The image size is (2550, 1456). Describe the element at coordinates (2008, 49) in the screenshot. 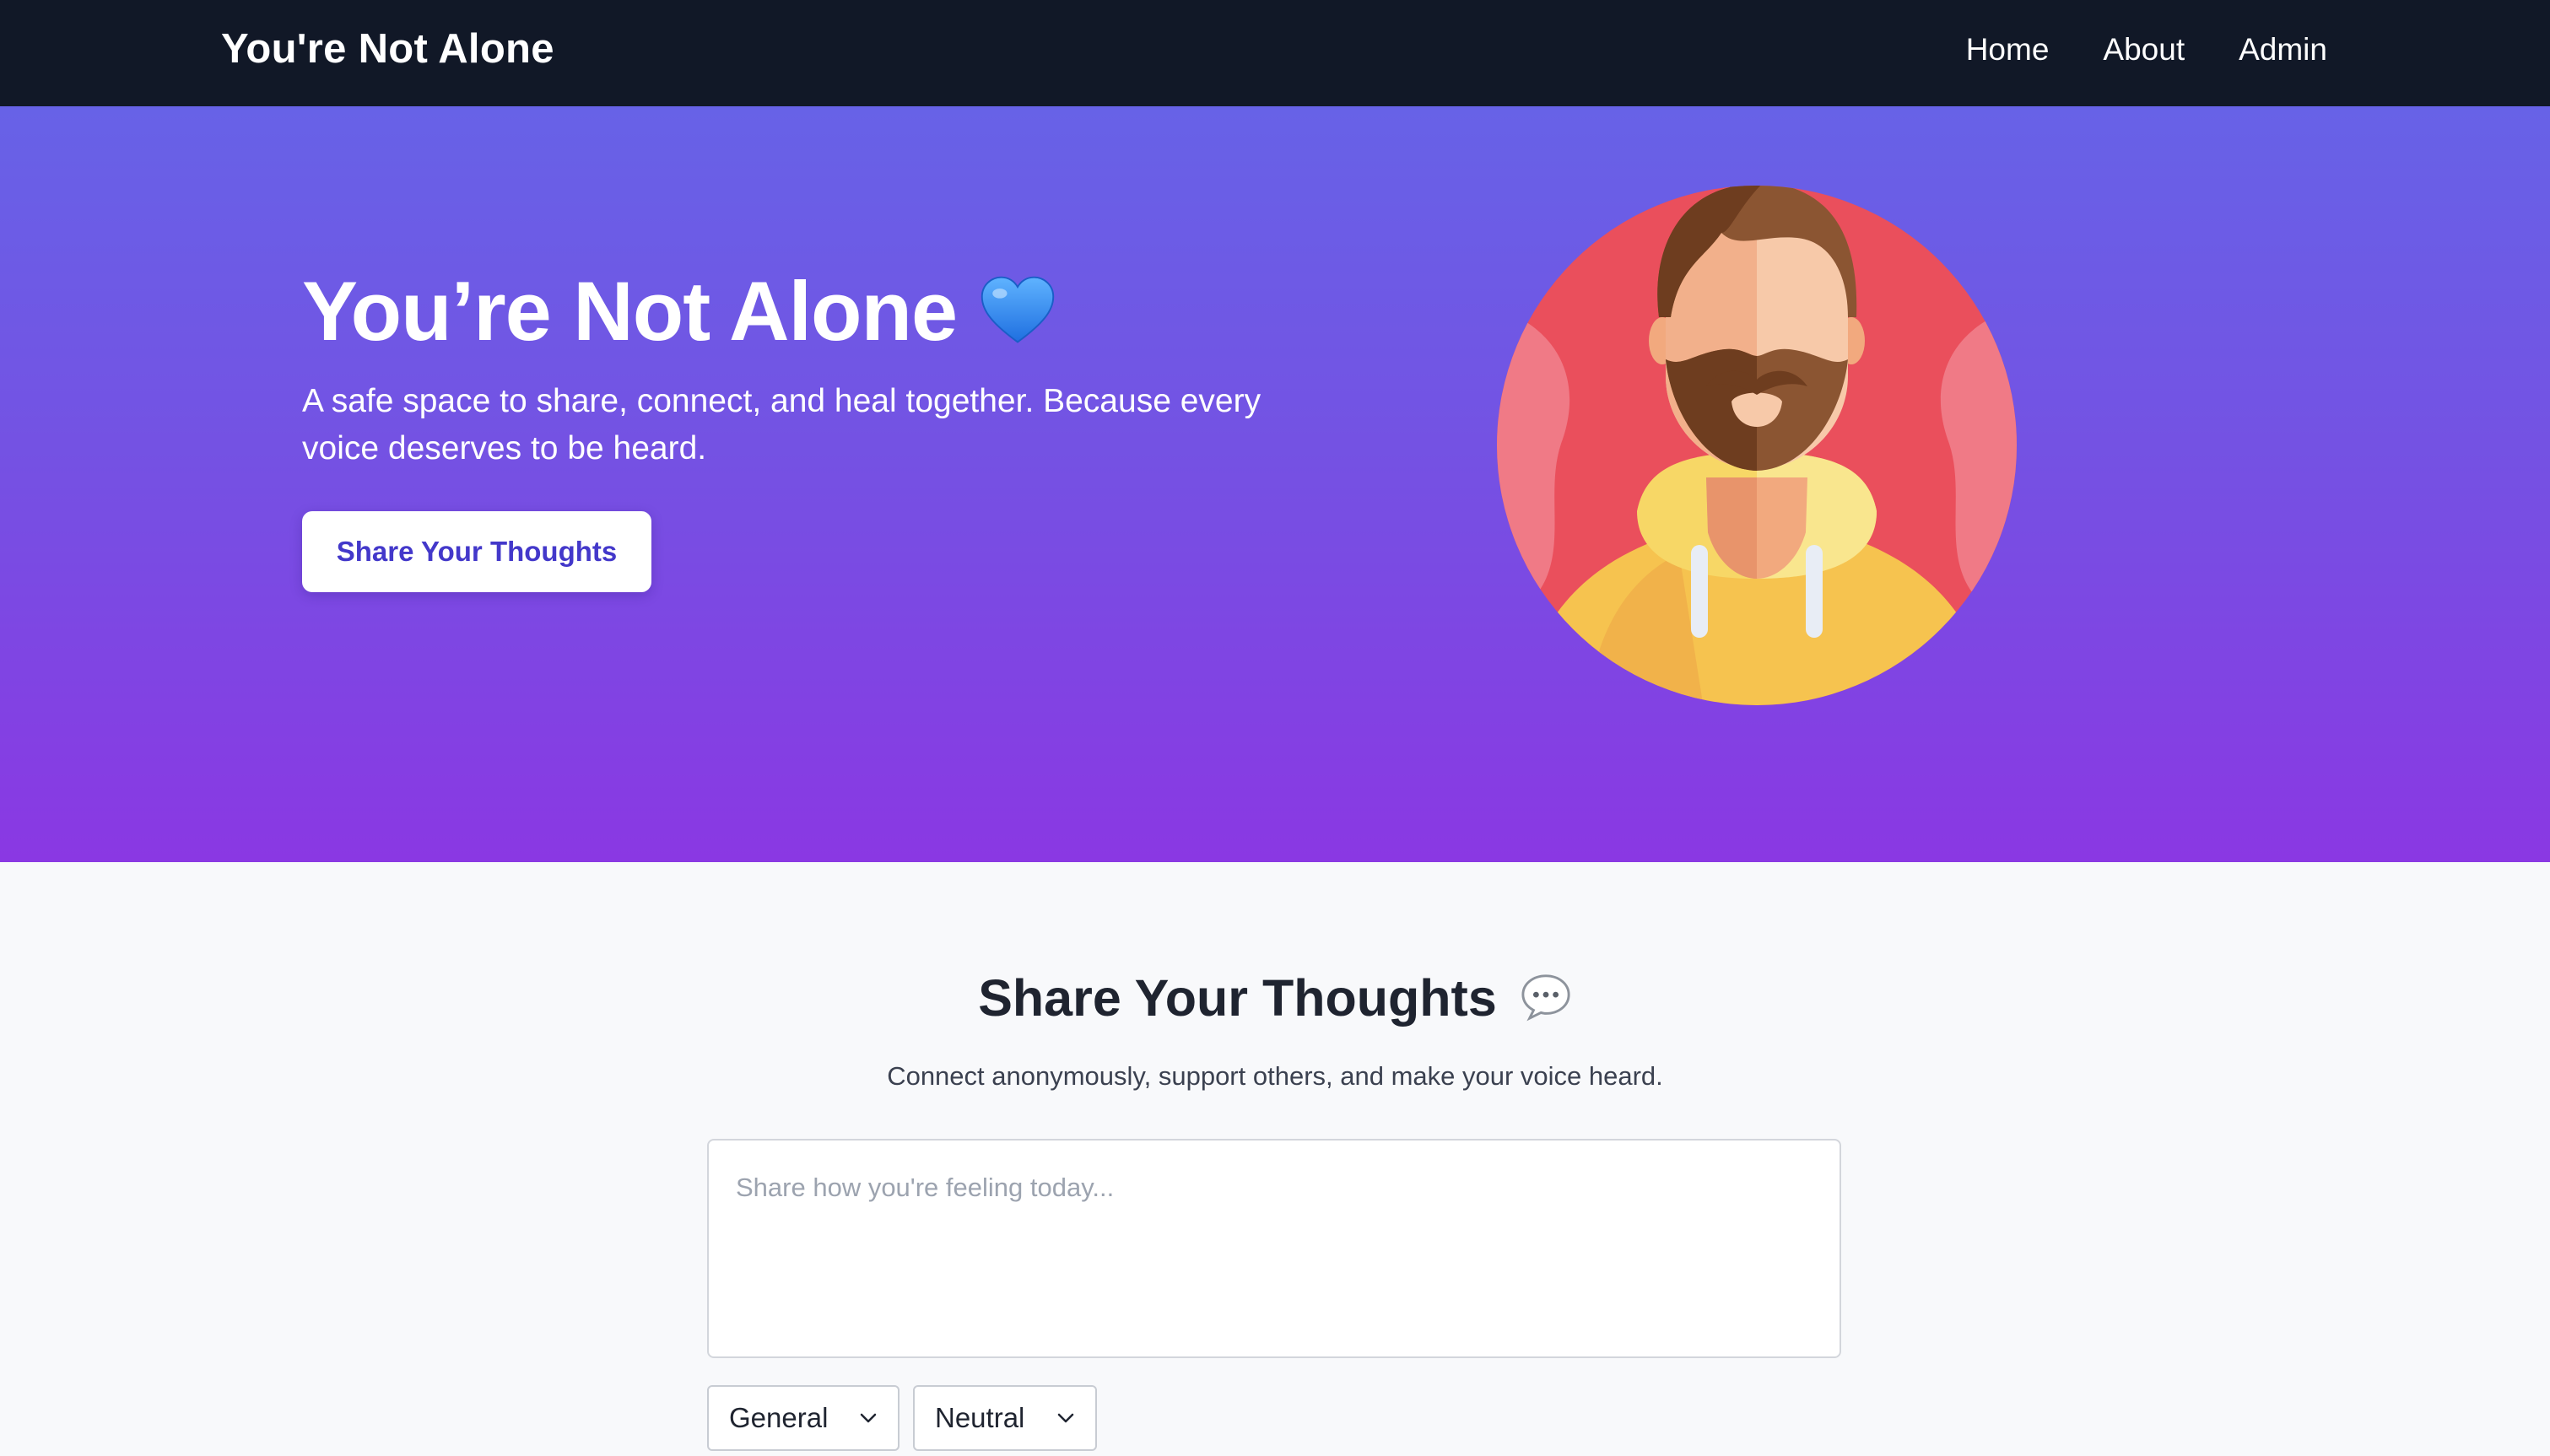

I see `nav-link-home: Home` at that location.